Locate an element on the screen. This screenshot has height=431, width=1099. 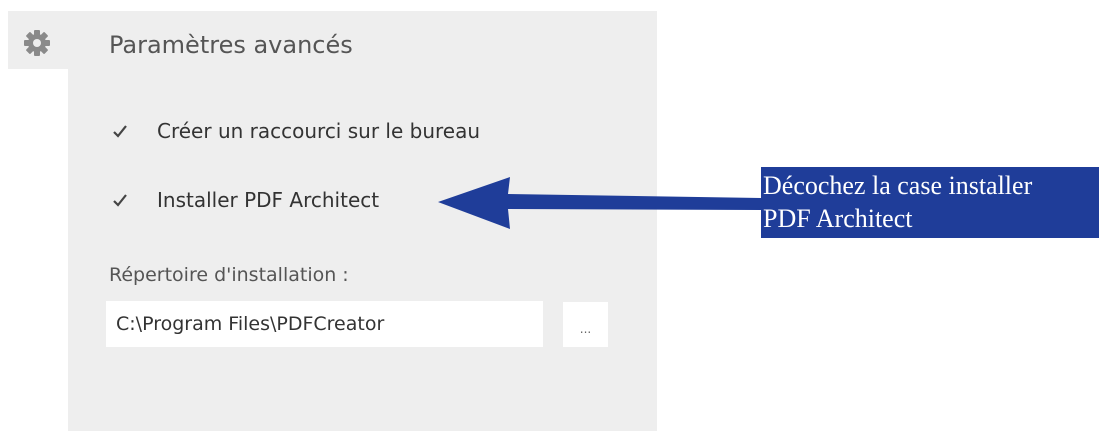
panel-title: Paramètres avancés is located at coordinates (231, 45).